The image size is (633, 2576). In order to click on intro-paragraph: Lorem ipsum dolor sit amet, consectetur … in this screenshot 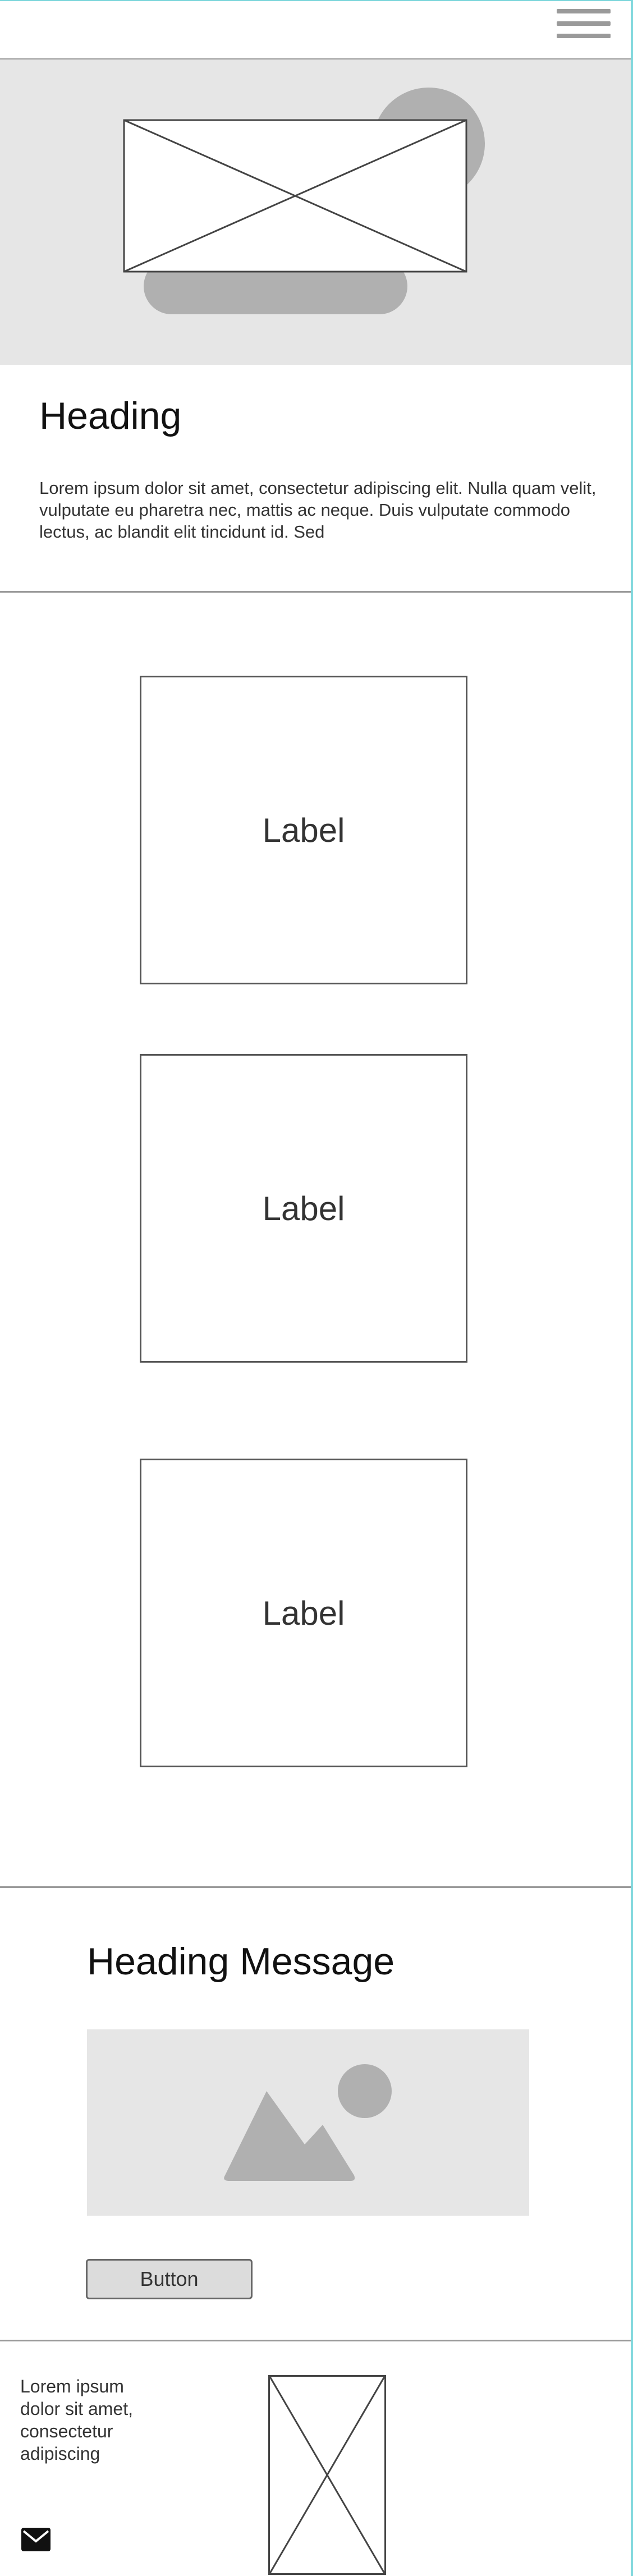, I will do `click(318, 510)`.